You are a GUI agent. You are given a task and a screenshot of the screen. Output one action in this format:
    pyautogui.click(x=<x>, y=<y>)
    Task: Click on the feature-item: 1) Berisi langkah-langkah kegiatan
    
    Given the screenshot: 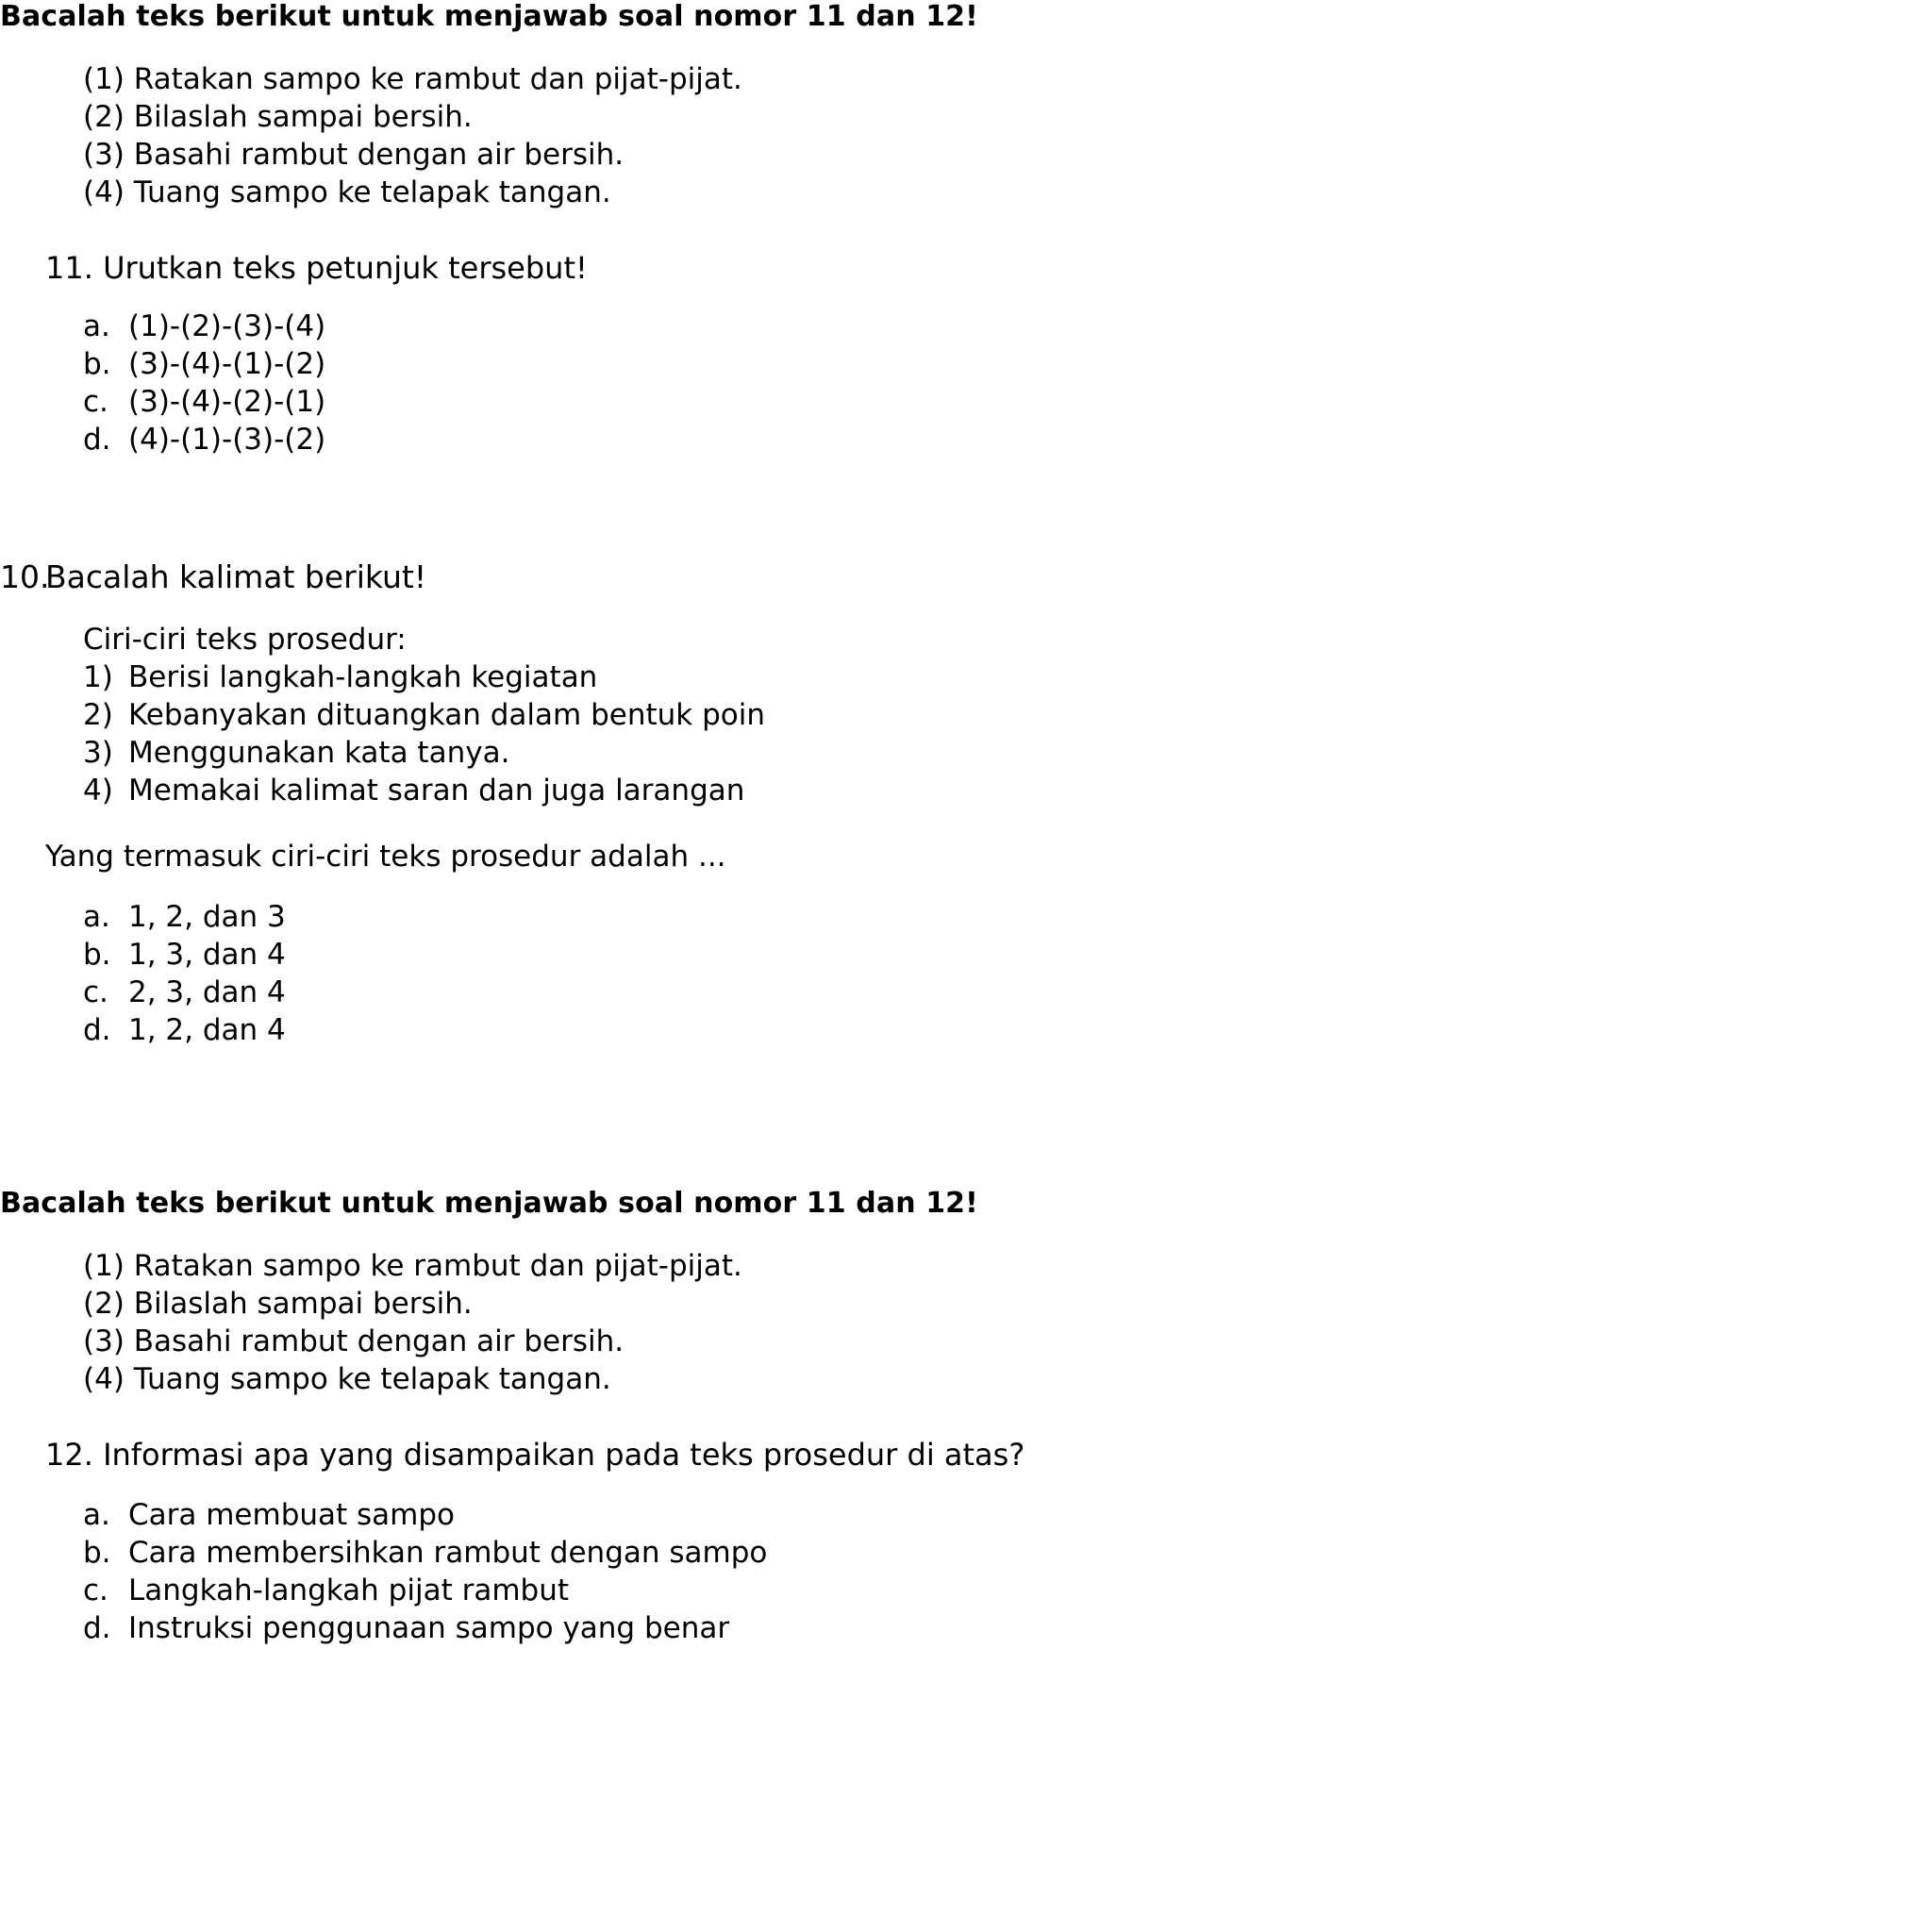 What is the action you would take?
    pyautogui.click(x=340, y=677)
    